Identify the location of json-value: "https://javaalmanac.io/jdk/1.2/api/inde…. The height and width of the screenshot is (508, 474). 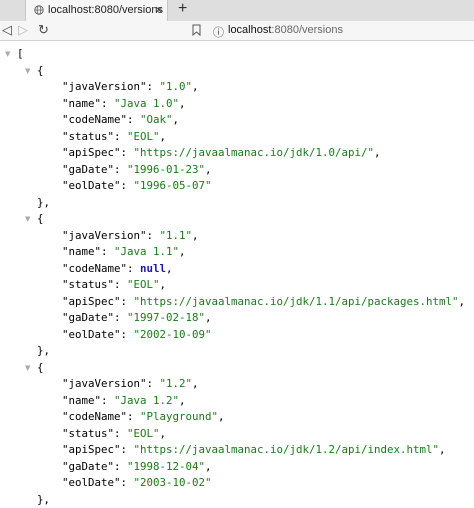
(286, 449).